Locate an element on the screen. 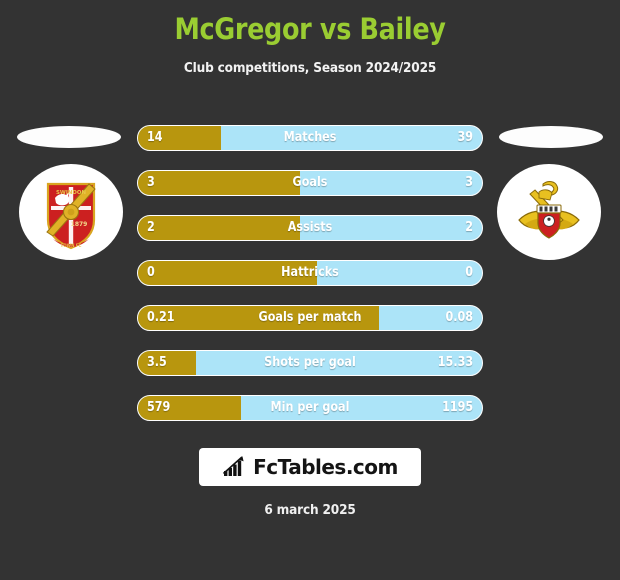 The height and width of the screenshot is (580, 620). svg-text: 1879 is located at coordinates (79, 224).